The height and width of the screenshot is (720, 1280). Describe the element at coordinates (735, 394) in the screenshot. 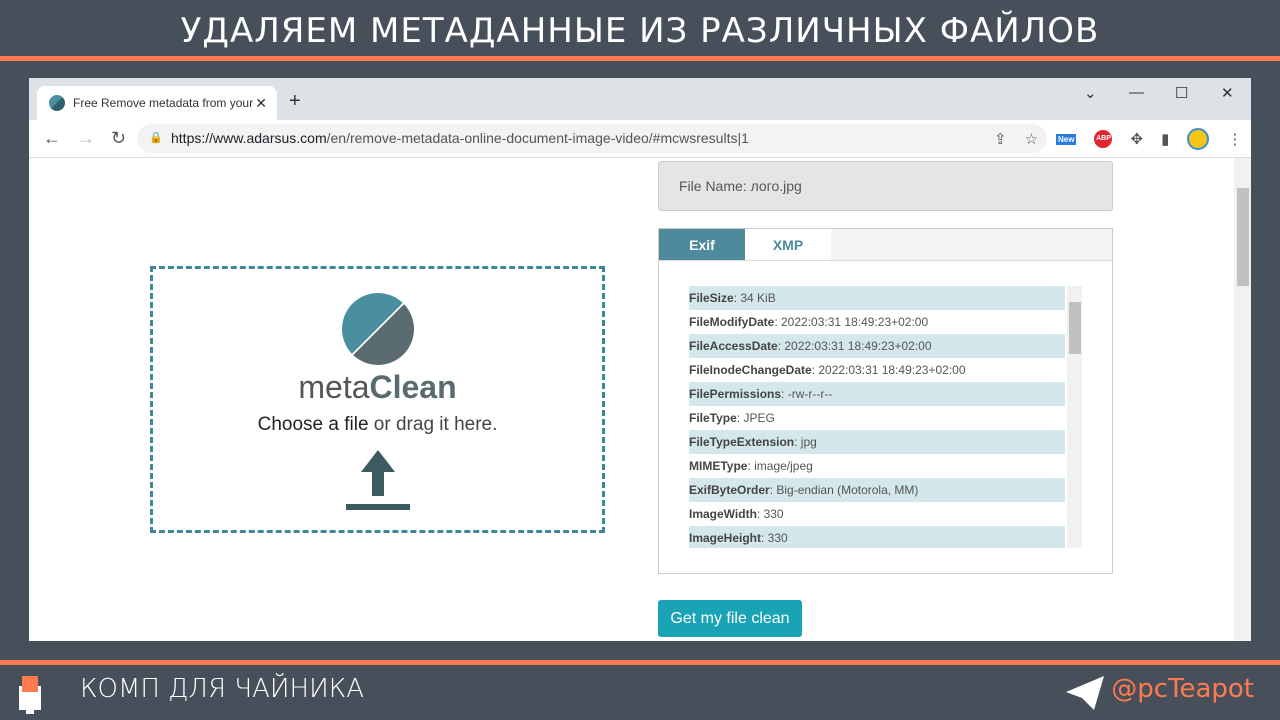

I see `metadata-key: FilePermissions` at that location.